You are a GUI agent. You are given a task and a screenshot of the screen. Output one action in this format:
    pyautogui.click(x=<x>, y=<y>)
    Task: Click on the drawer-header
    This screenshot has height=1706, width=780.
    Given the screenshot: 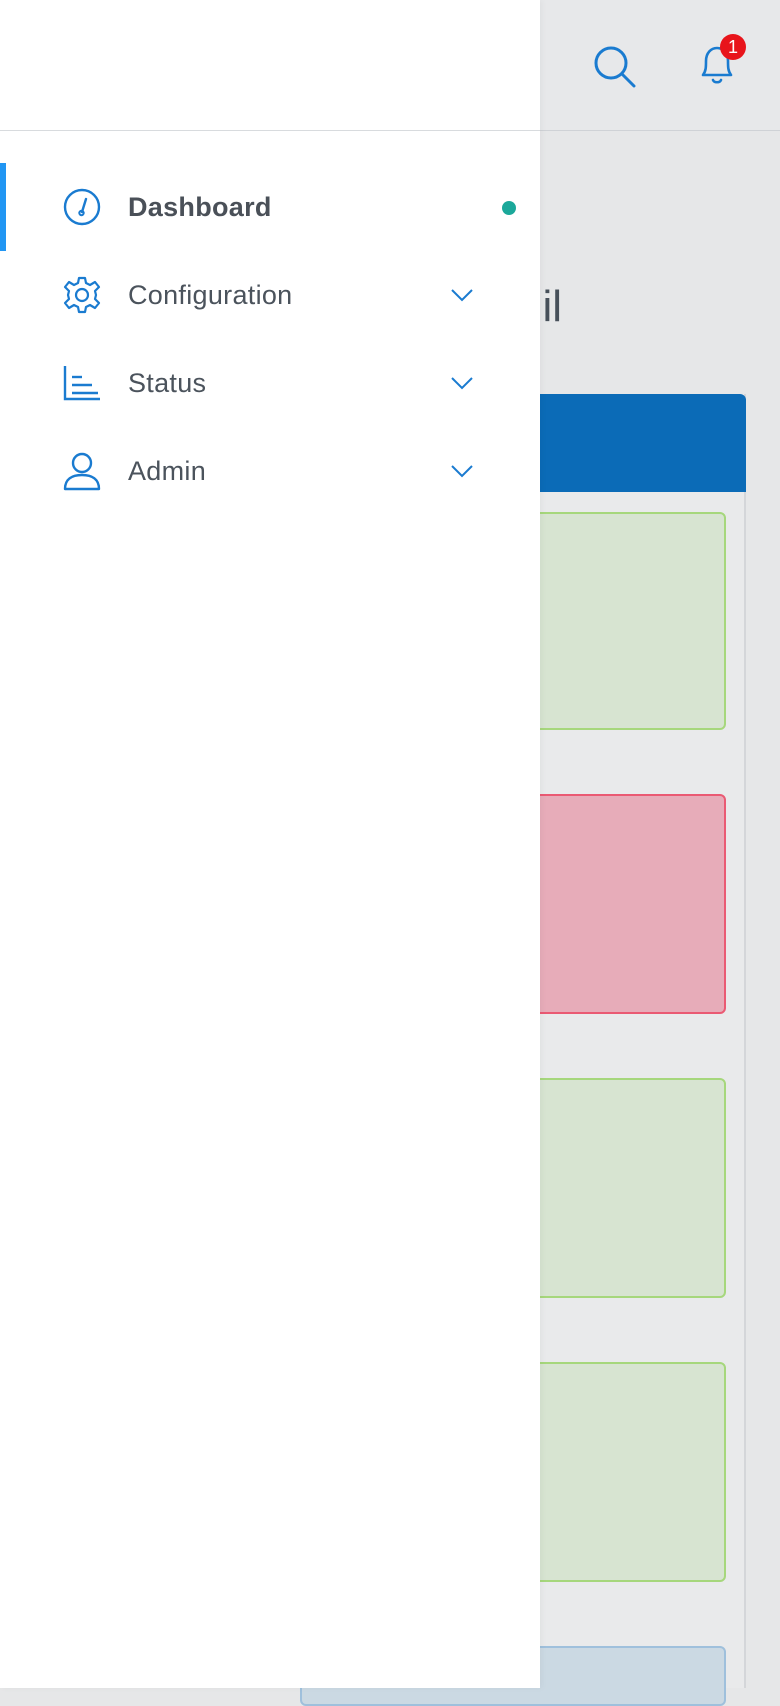 What is the action you would take?
    pyautogui.click(x=270, y=65)
    